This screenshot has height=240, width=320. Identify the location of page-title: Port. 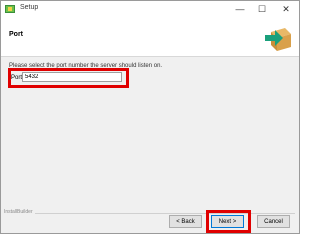
(16, 34).